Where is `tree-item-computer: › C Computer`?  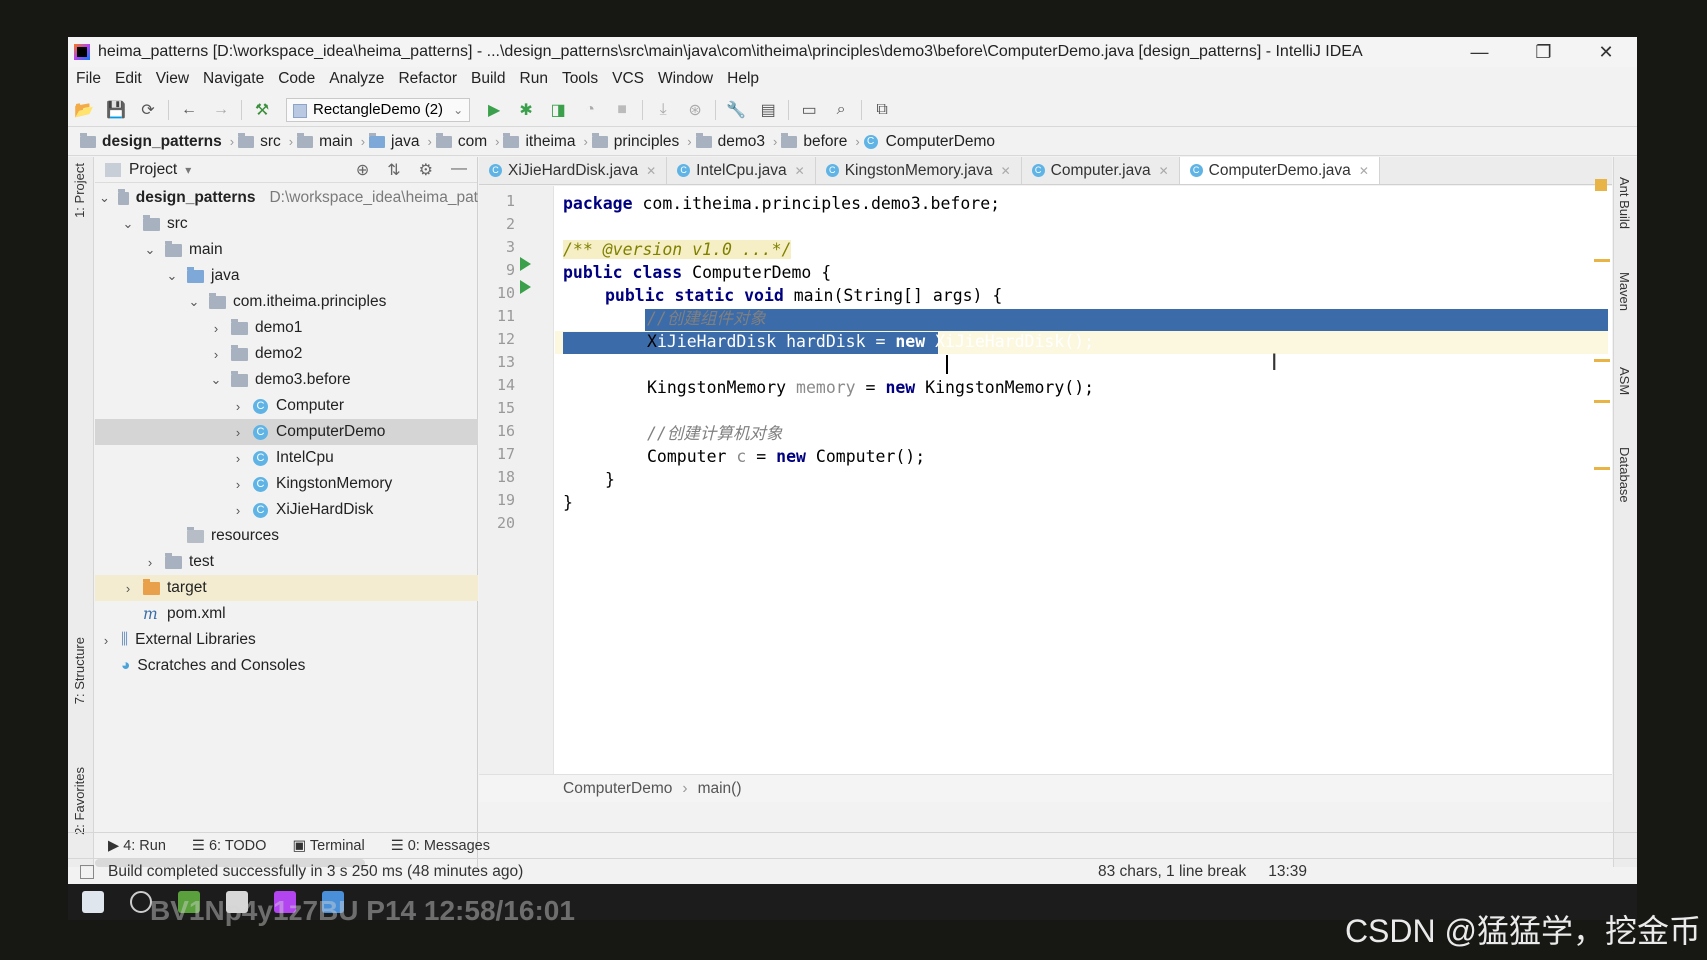
tree-item-computer: › C Computer is located at coordinates (286, 406).